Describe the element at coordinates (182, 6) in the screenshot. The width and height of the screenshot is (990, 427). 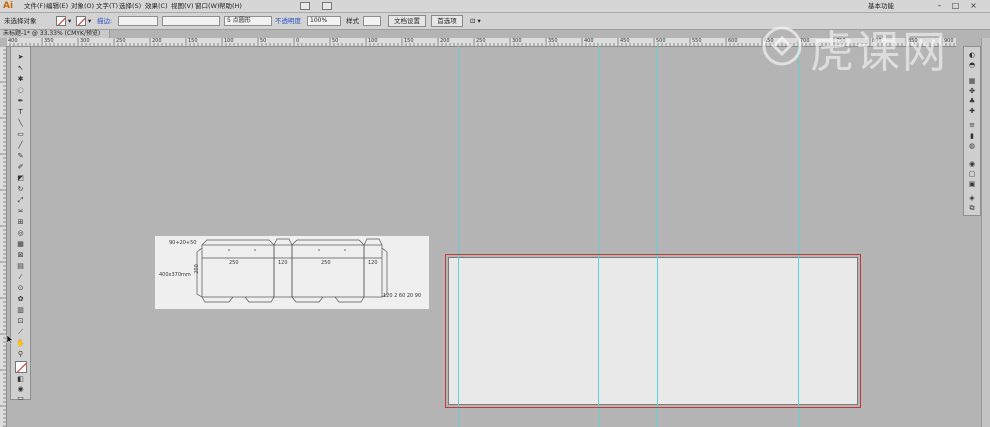
I see `menu-view: 视图(V)` at that location.